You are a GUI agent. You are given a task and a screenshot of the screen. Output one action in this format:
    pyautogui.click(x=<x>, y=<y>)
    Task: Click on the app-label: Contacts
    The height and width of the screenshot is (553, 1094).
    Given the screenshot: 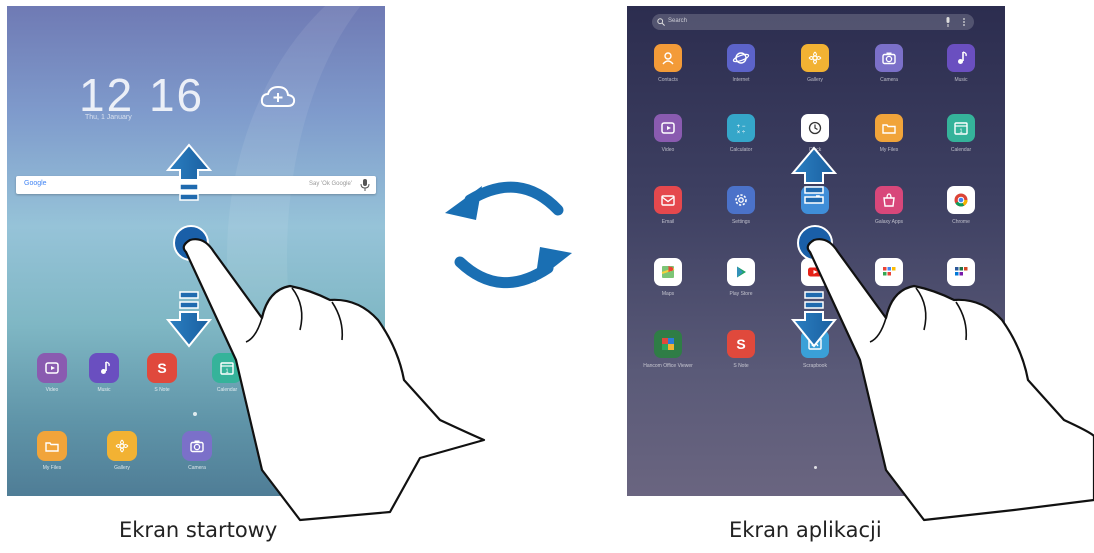 What is the action you would take?
    pyautogui.click(x=668, y=80)
    